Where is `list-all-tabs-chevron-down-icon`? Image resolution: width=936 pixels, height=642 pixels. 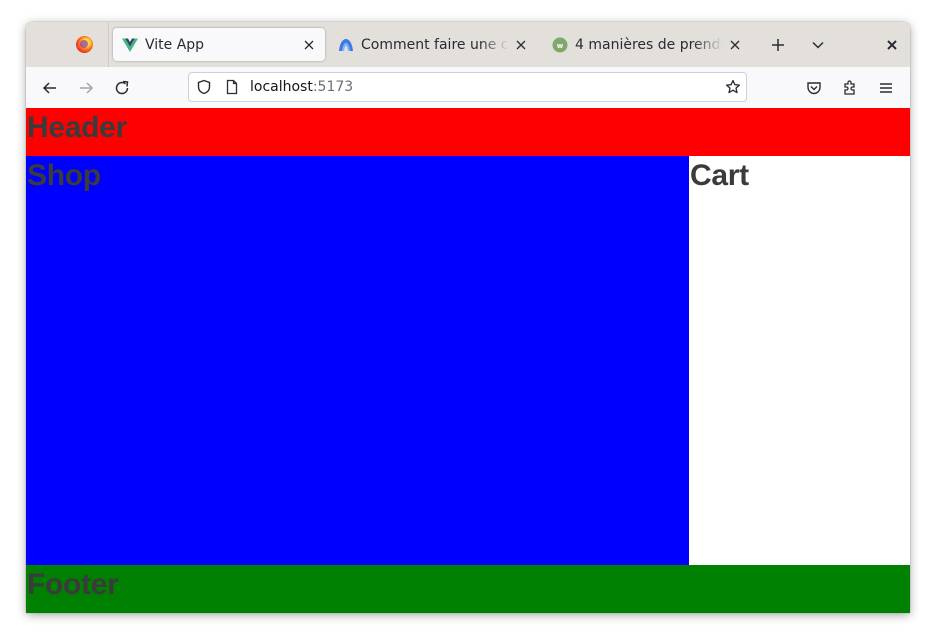
list-all-tabs-chevron-down-icon is located at coordinates (818, 45).